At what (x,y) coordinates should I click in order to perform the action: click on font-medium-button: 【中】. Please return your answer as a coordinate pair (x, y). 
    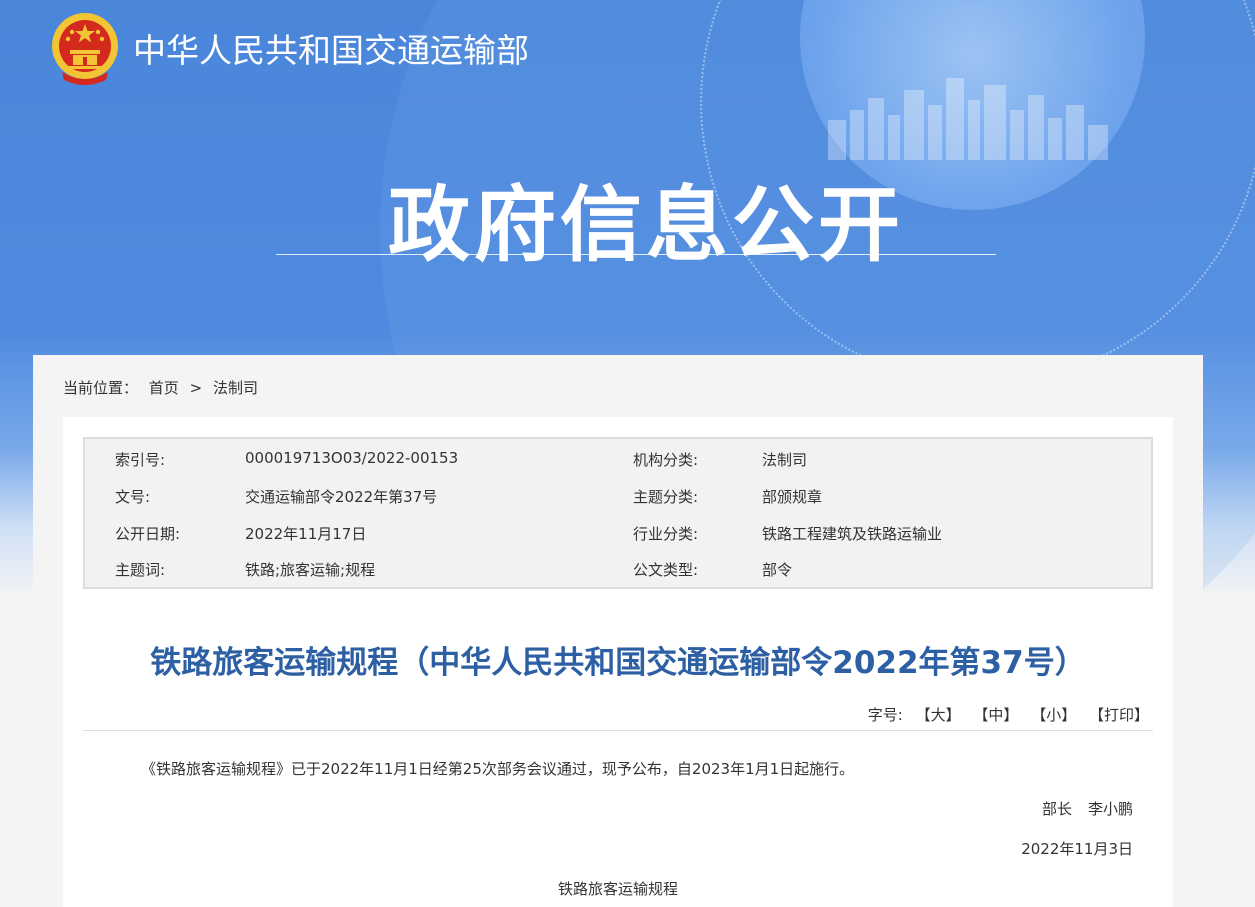
    Looking at the image, I should click on (995, 715).